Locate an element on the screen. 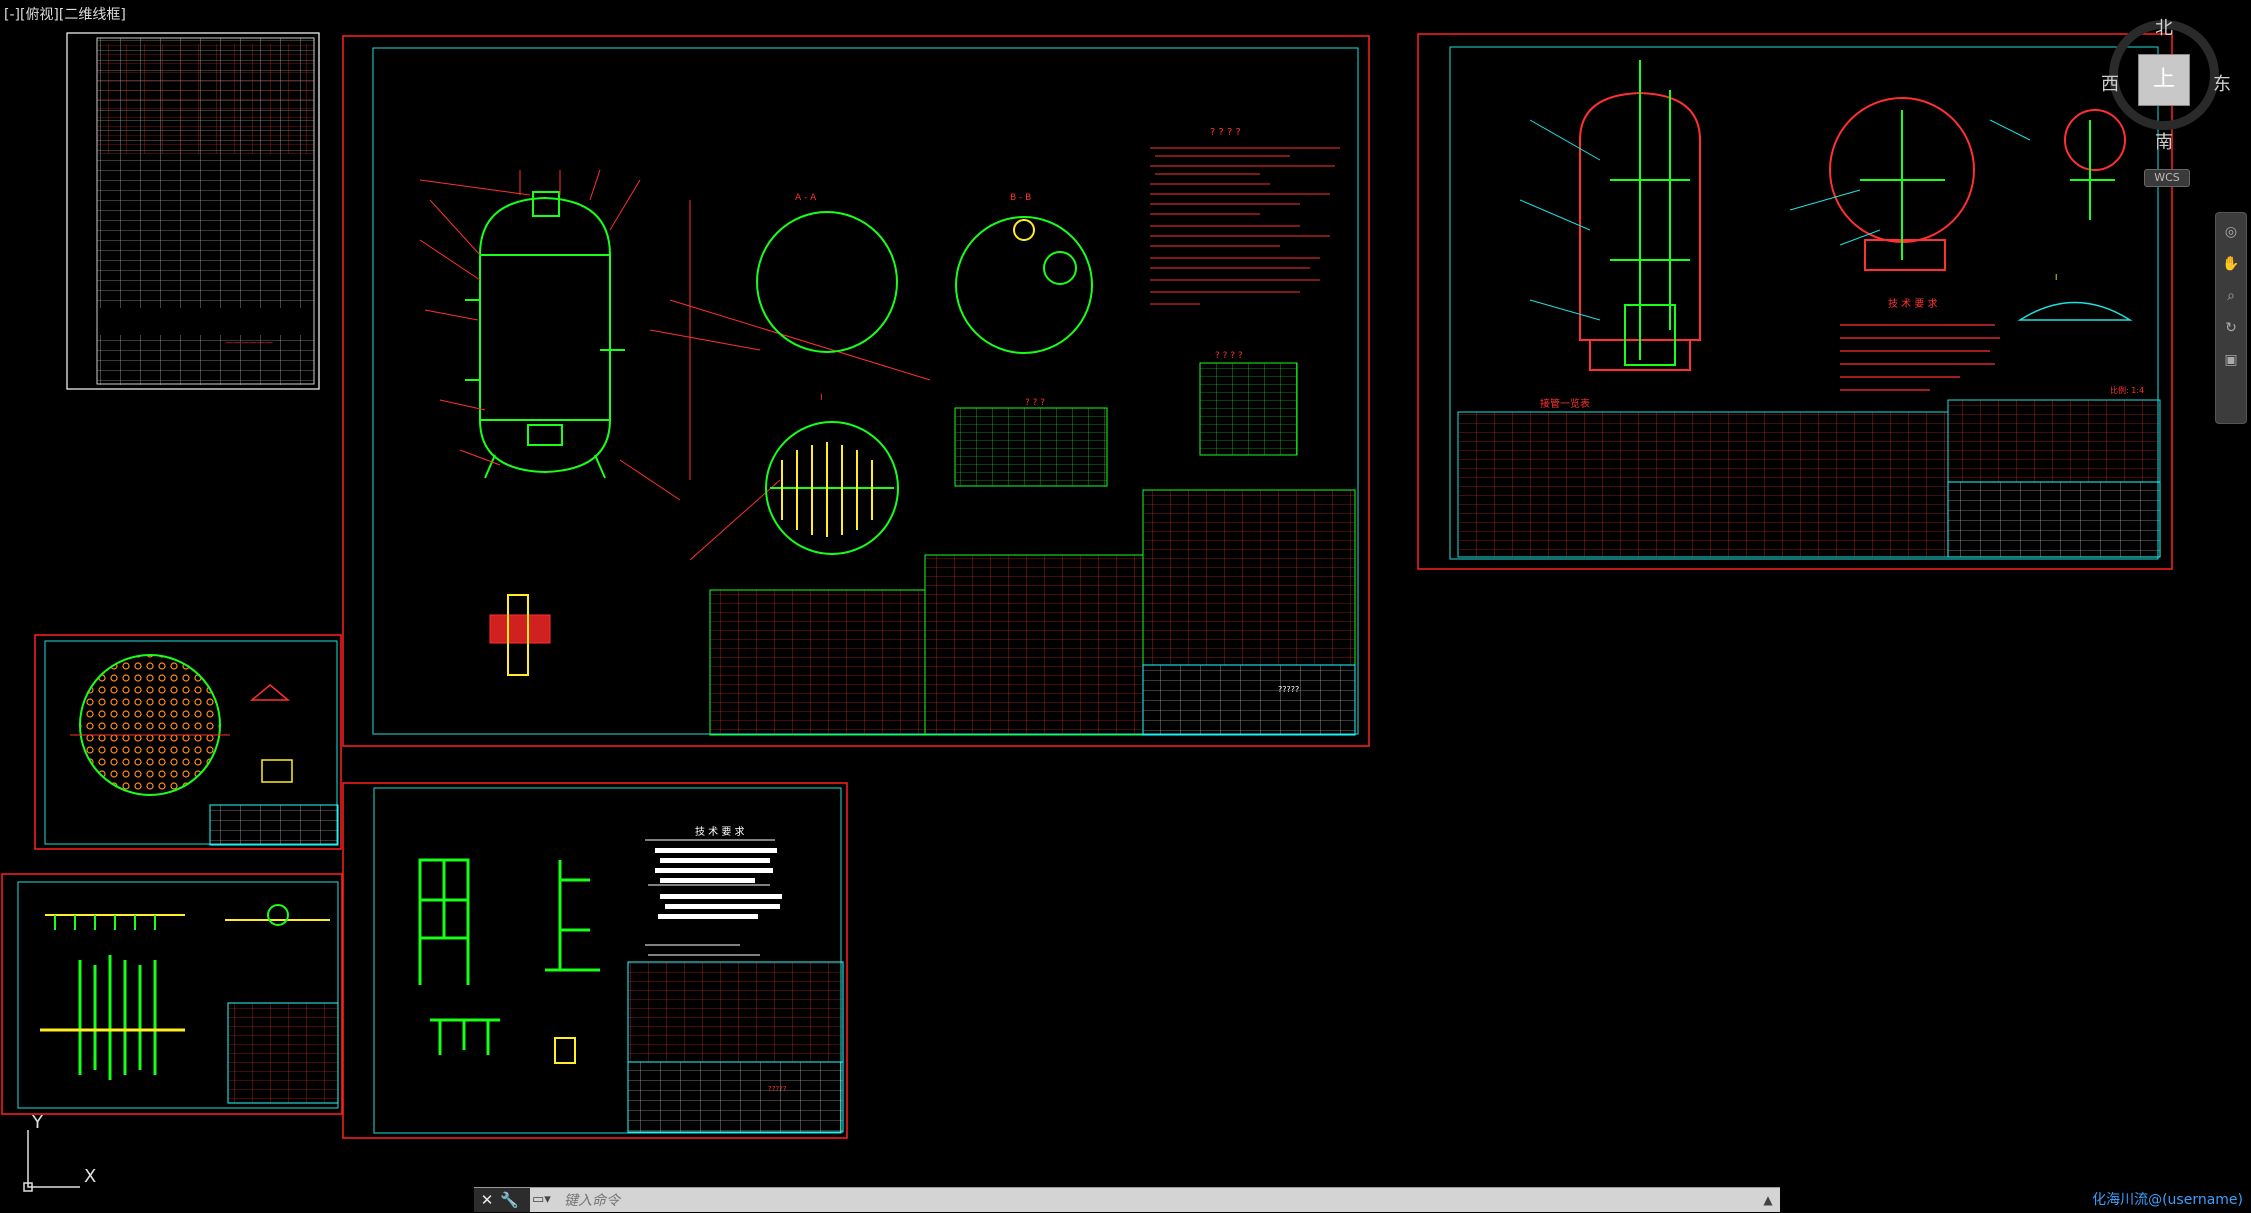  parts-list-sheet: —————— is located at coordinates (193, 211).